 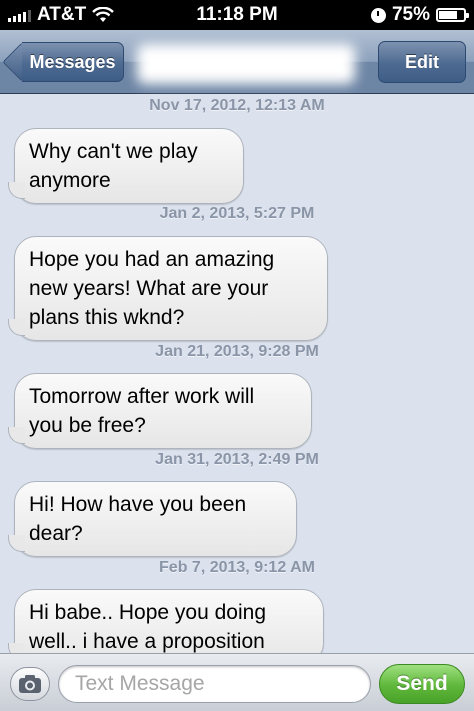 I want to click on battery-icon, so click(x=452, y=15).